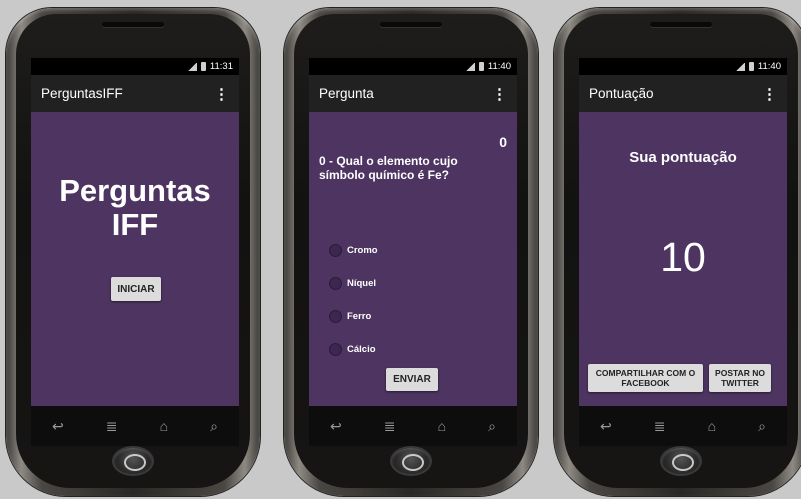  I want to click on option-cromo: Cromo, so click(353, 250).